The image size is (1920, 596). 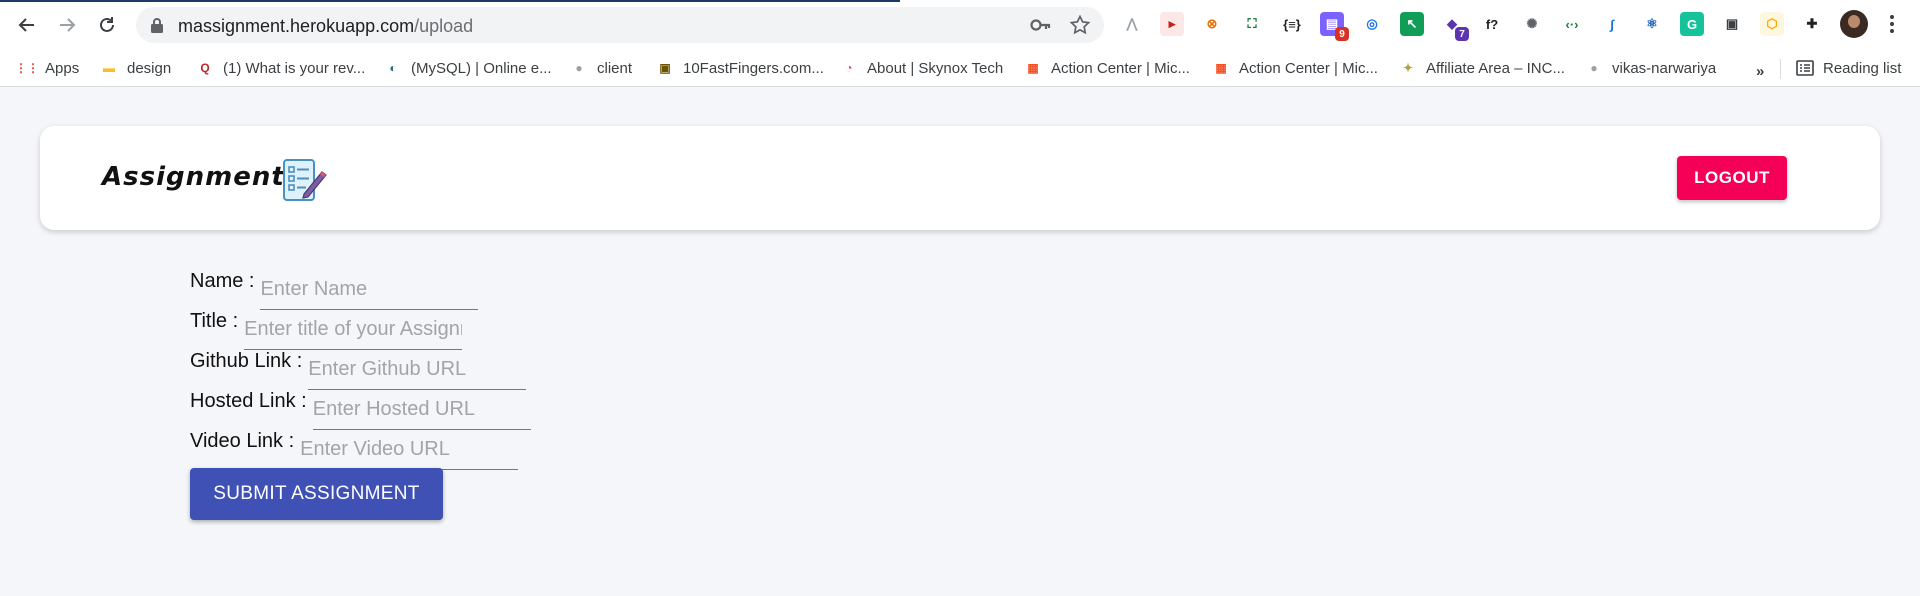 I want to click on address-bar: massignment.herokuapp.com/upload, so click(x=620, y=25).